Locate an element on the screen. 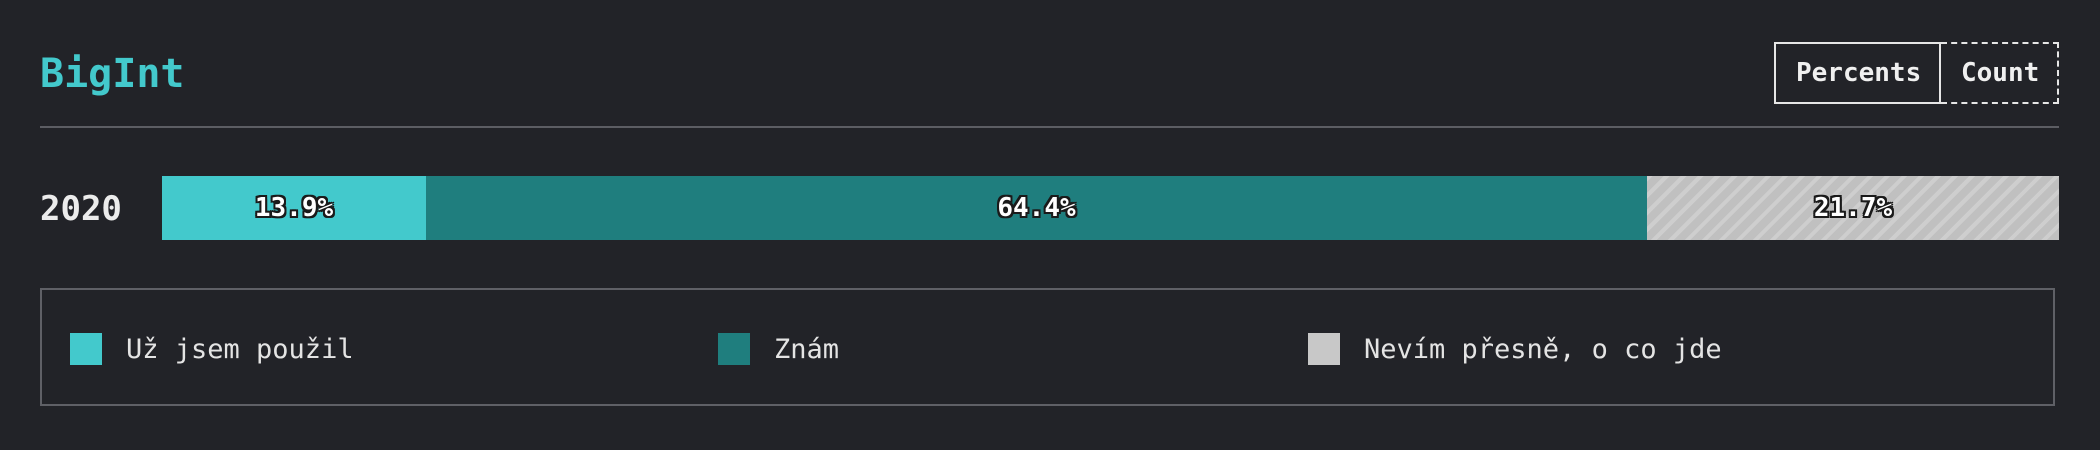 Image resolution: width=2100 pixels, height=450 pixels. legend-item-used: Už jsem použil is located at coordinates (212, 349).